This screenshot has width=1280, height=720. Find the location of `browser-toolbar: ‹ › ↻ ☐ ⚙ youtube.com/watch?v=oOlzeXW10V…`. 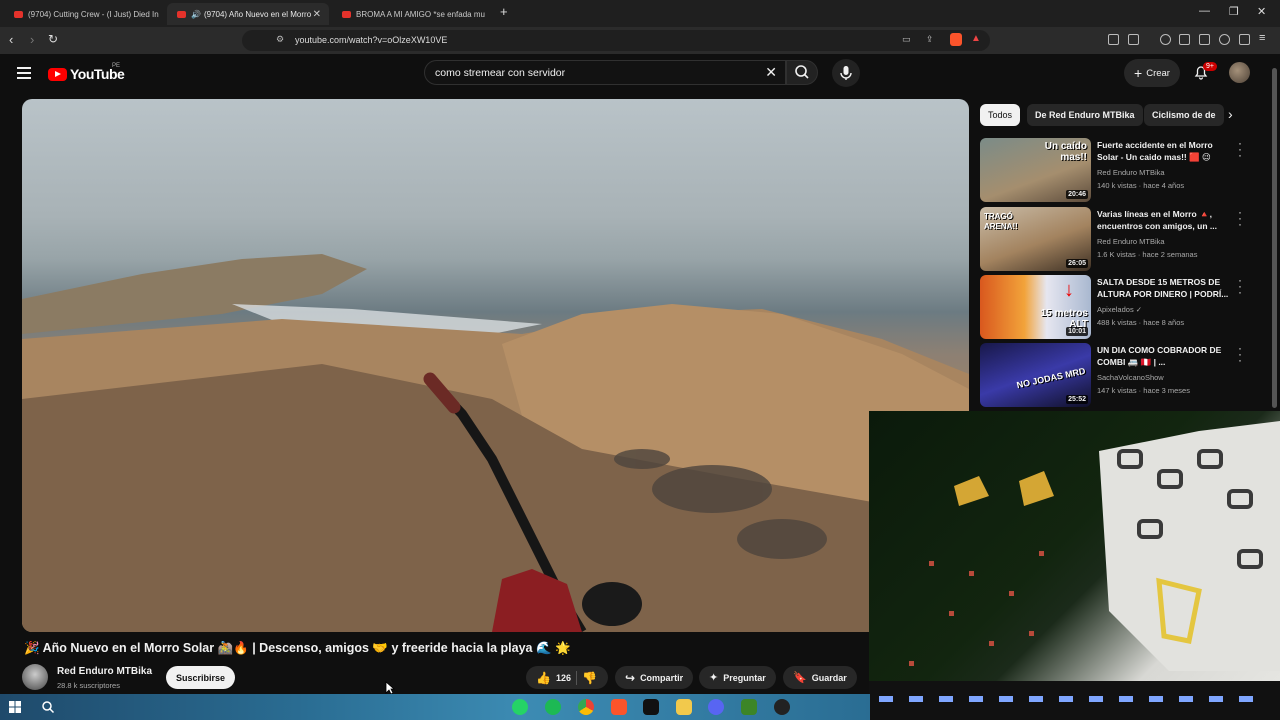

browser-toolbar: ‹ › ↻ ☐ ⚙ youtube.com/watch?v=oOlzeXW10V… is located at coordinates (640, 40).